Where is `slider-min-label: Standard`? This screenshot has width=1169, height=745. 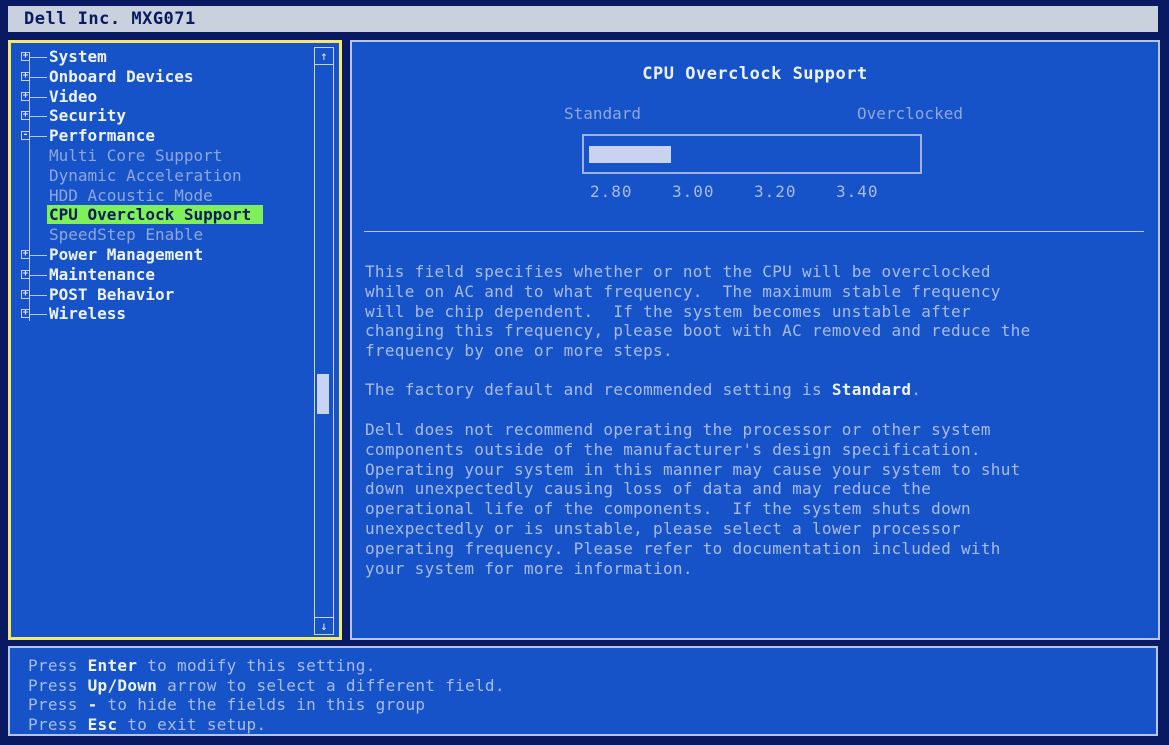
slider-min-label: Standard is located at coordinates (603, 113).